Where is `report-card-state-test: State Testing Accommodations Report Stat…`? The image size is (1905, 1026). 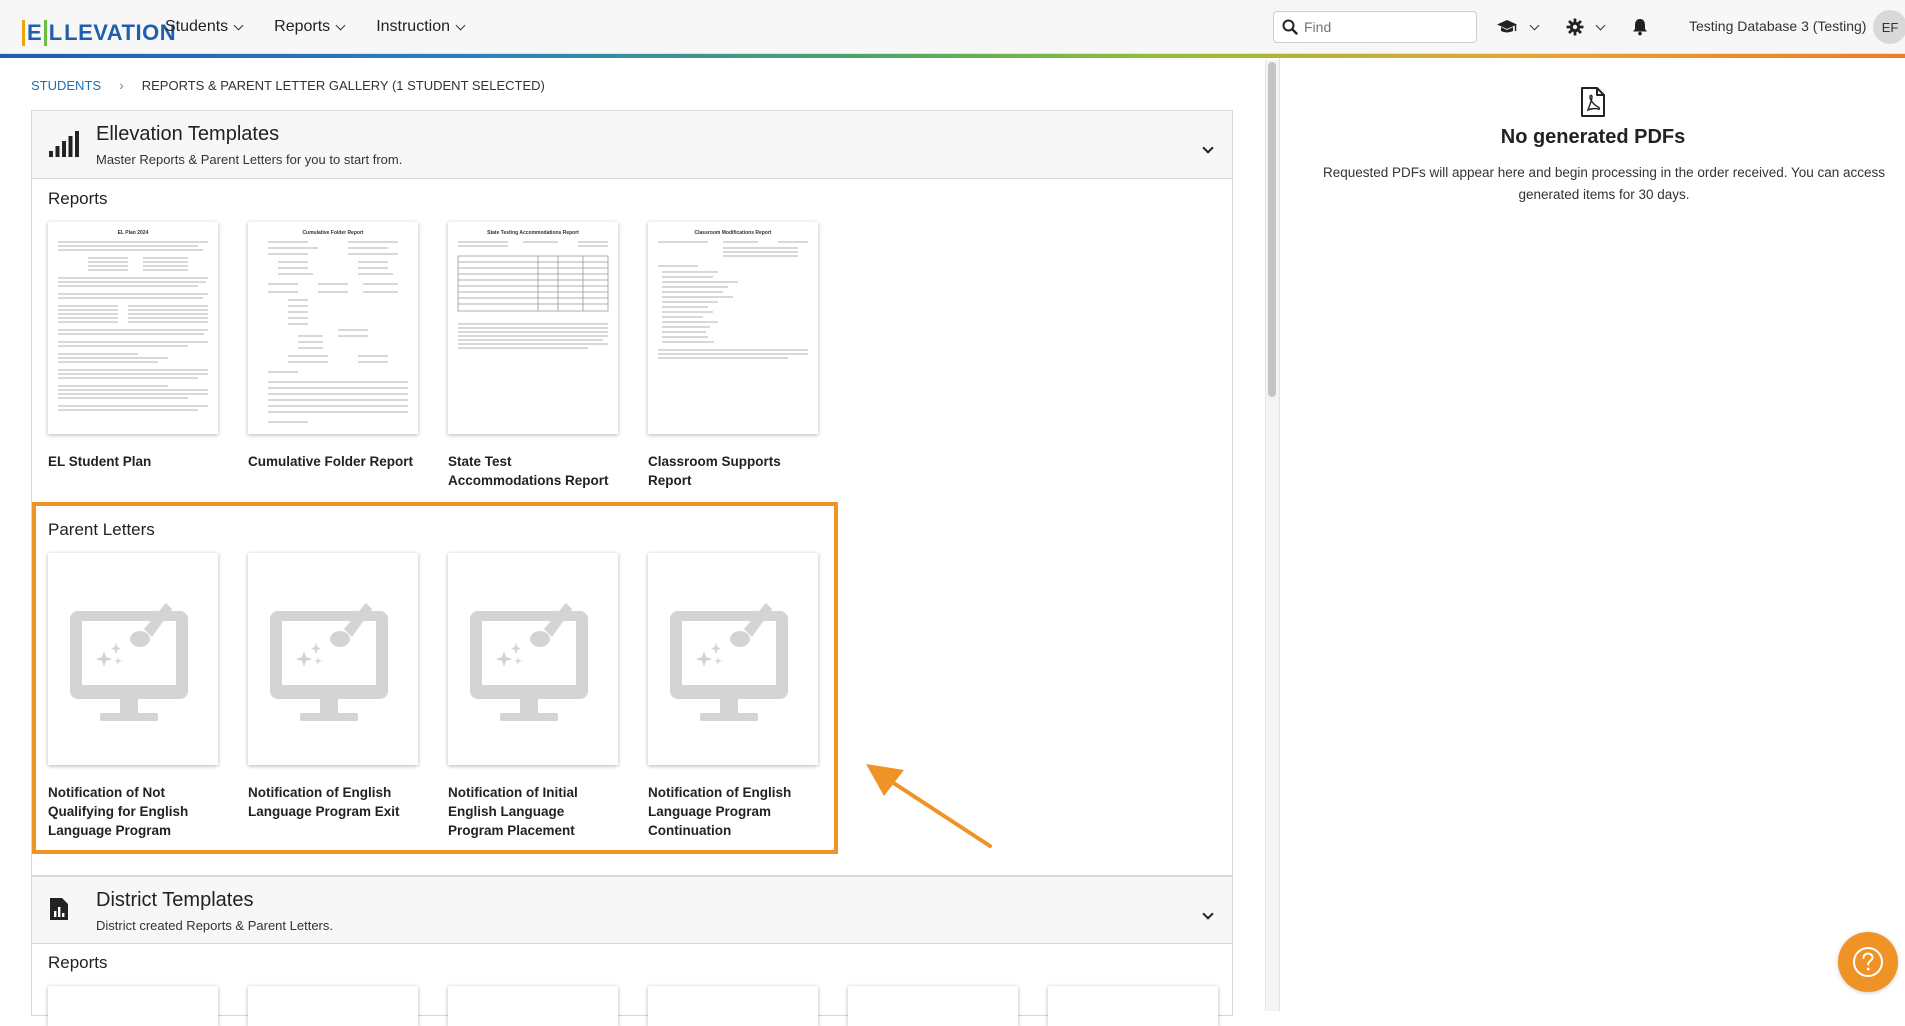 report-card-state-test: State Testing Accommodations Report Stat… is located at coordinates (533, 356).